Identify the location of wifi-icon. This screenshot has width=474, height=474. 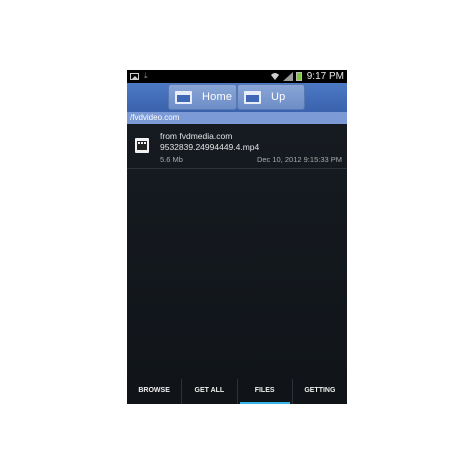
(274, 76).